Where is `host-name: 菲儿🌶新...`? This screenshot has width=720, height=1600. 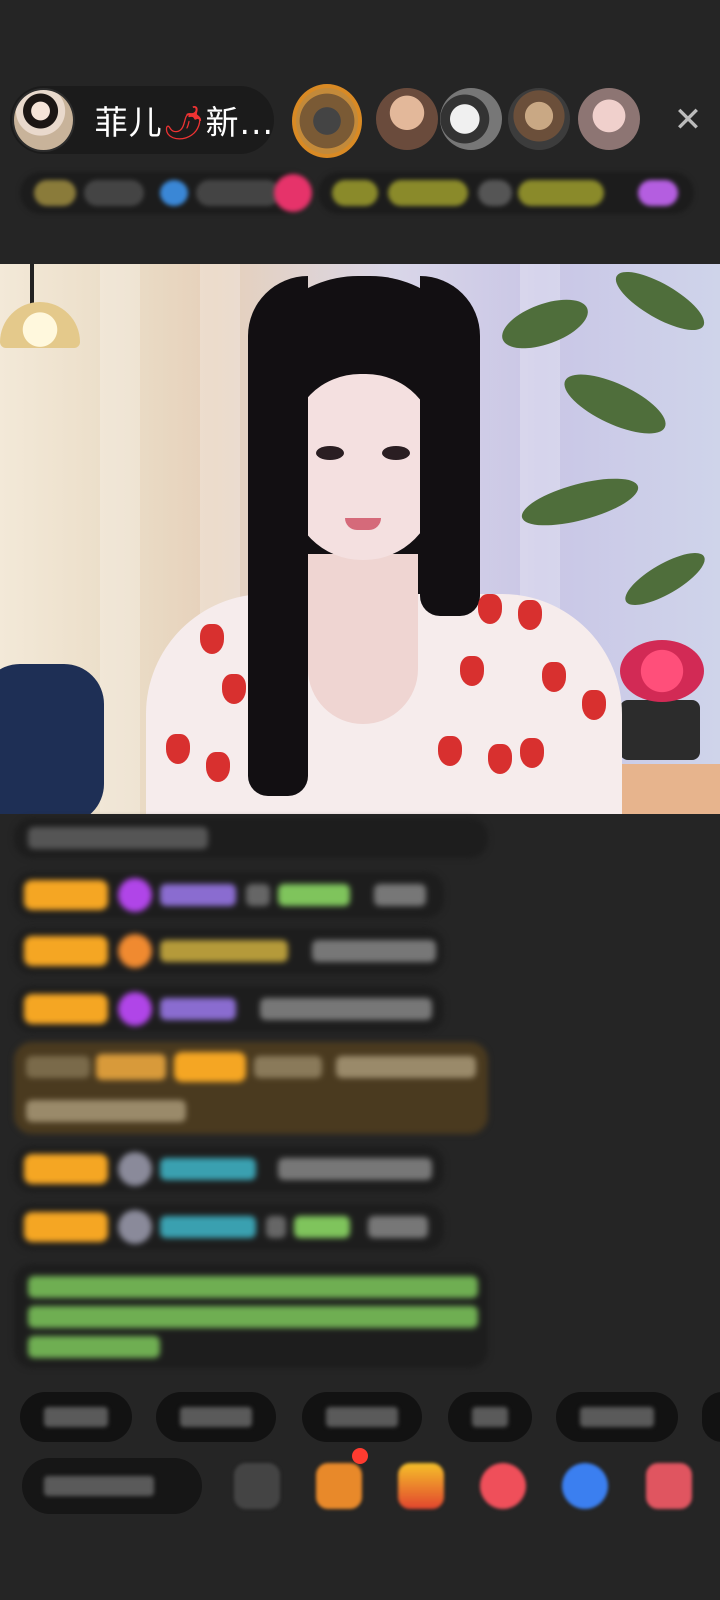 host-name: 菲儿🌶新... is located at coordinates (184, 120).